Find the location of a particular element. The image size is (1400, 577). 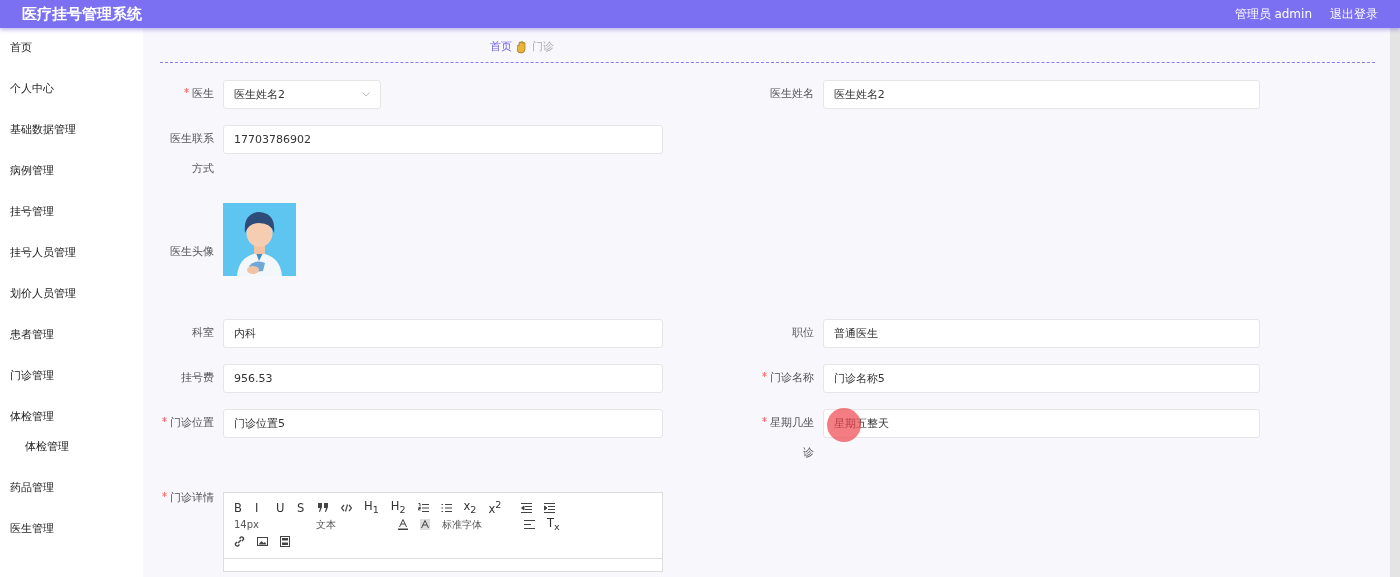

video-icon is located at coordinates (285, 541).